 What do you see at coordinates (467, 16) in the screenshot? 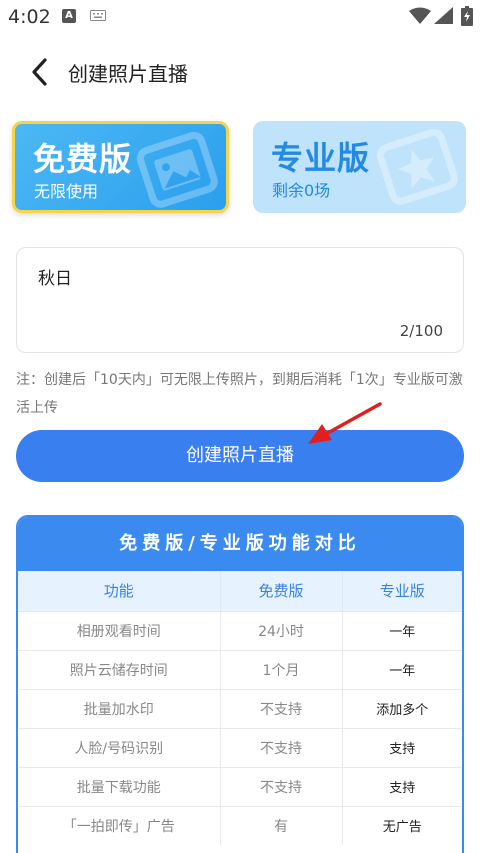
I see `battery-icon` at bounding box center [467, 16].